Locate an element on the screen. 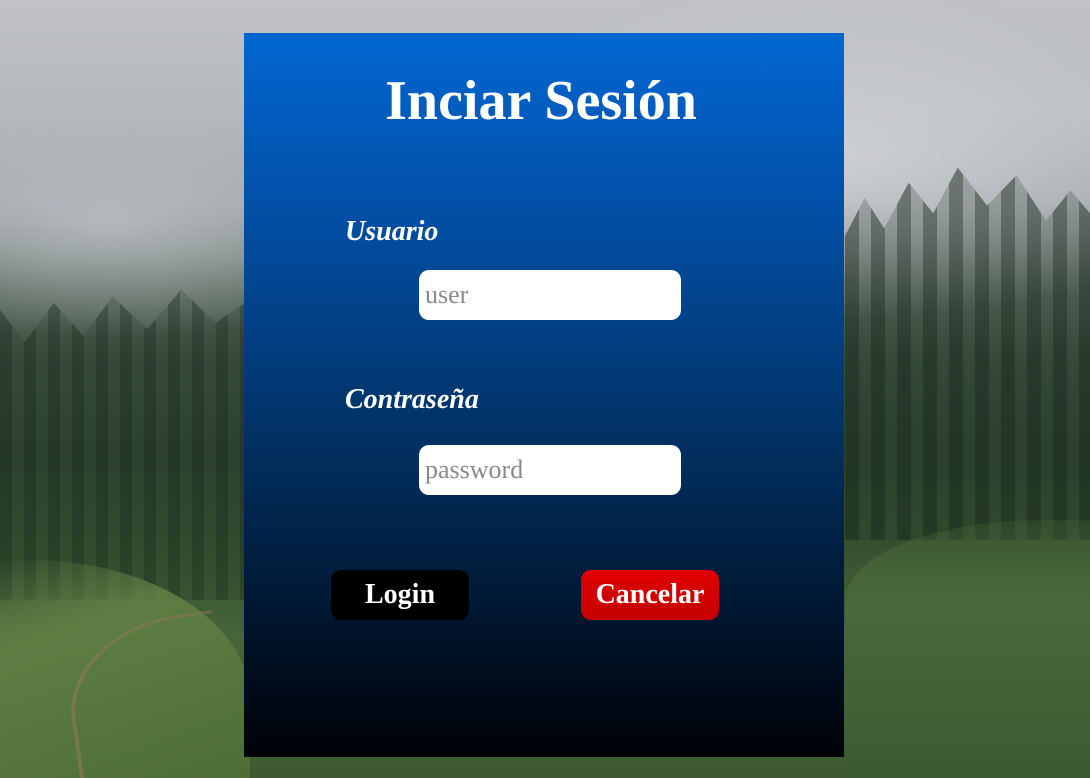  username-input is located at coordinates (550, 295).